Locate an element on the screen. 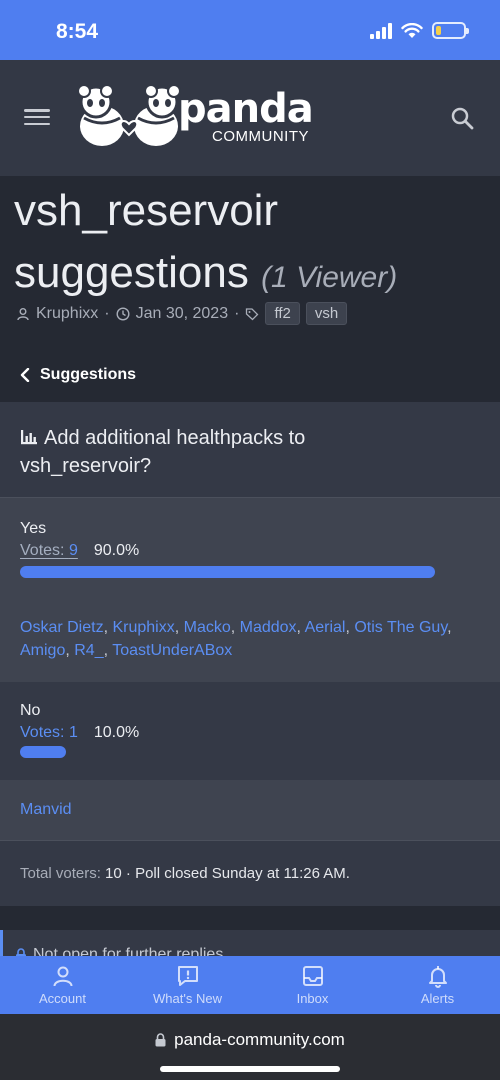 This screenshot has height=1080, width=500. voter-link: R4_ is located at coordinates (88, 650).